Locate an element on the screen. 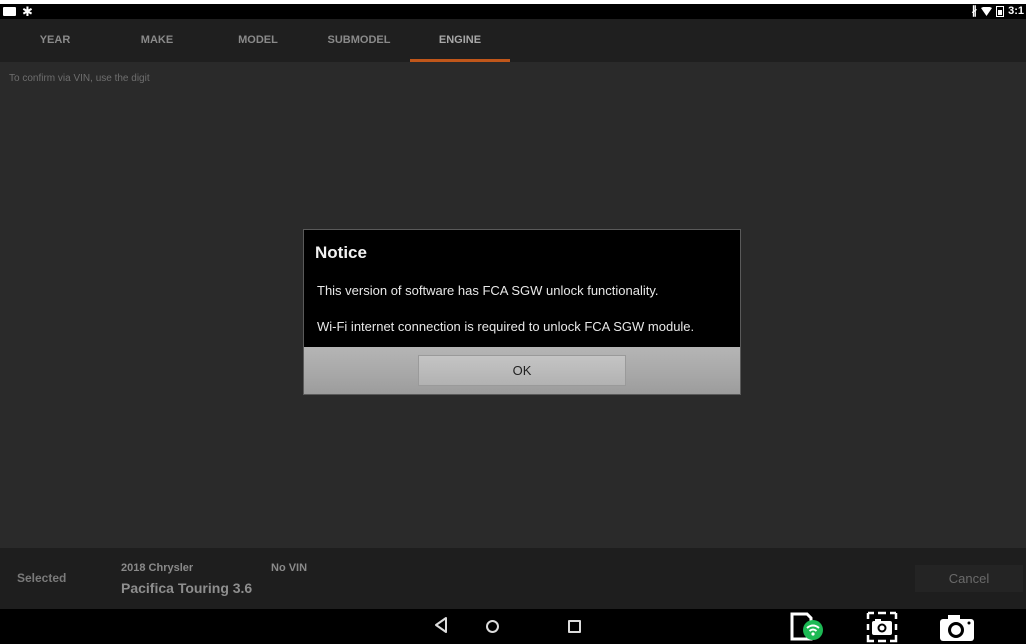 The height and width of the screenshot is (644, 1026). gear-notification-icon: ✱ is located at coordinates (27, 11).